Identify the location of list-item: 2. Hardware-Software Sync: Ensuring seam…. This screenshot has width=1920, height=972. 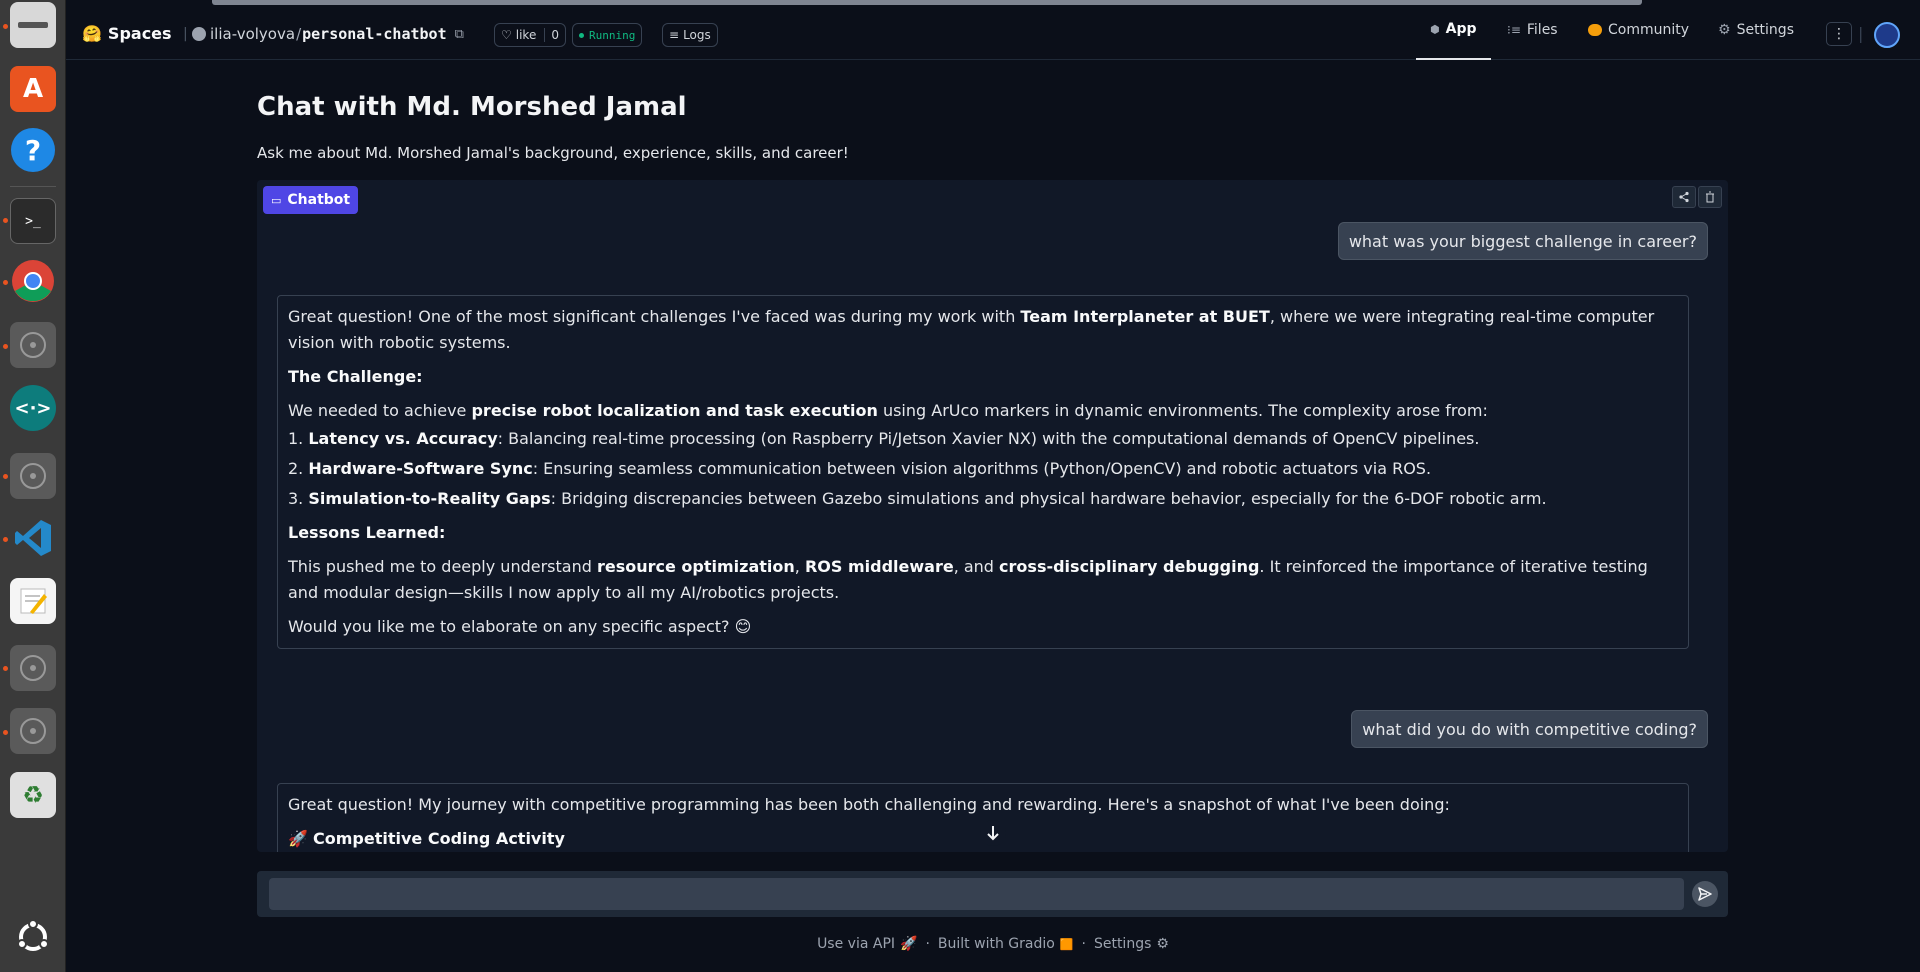
(860, 468).